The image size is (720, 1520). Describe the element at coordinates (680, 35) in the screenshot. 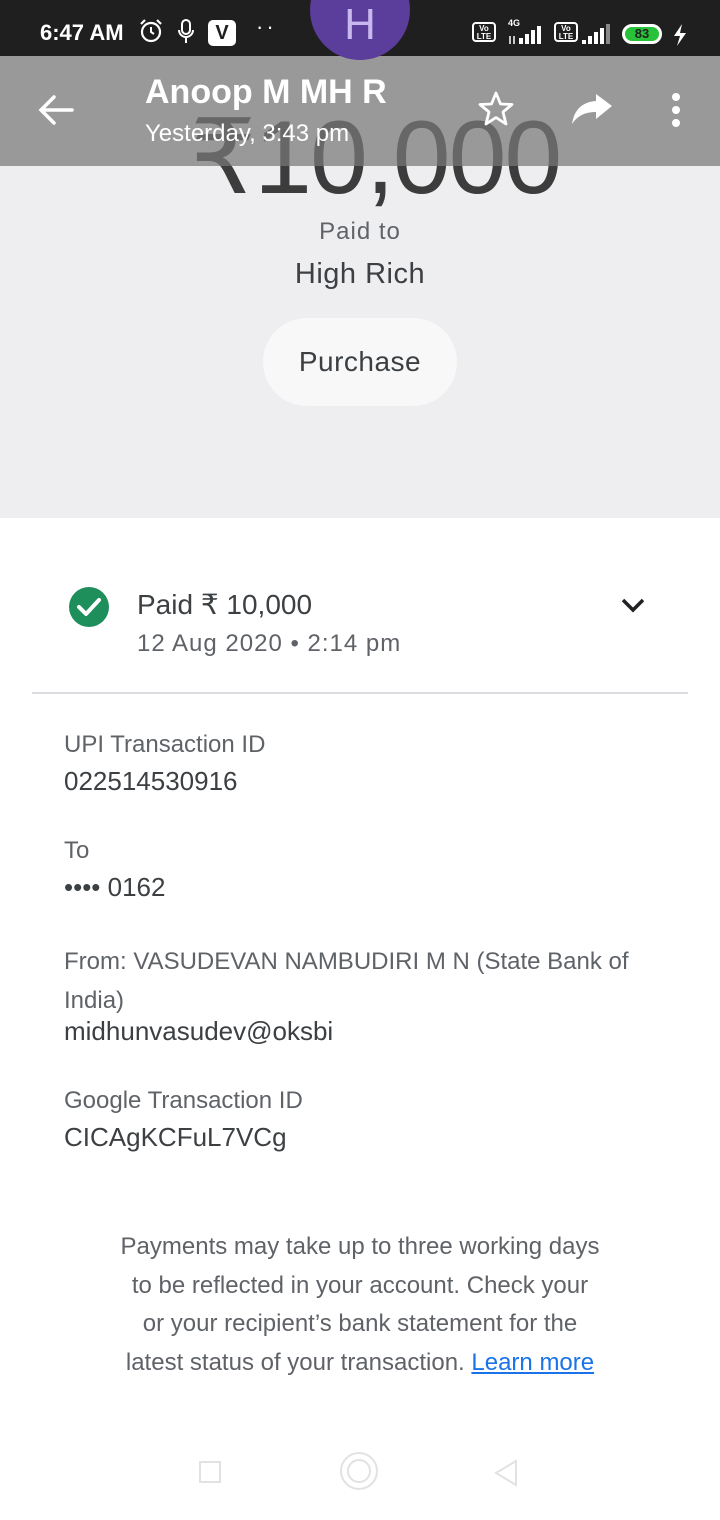

I see `charging-bolt-icon` at that location.